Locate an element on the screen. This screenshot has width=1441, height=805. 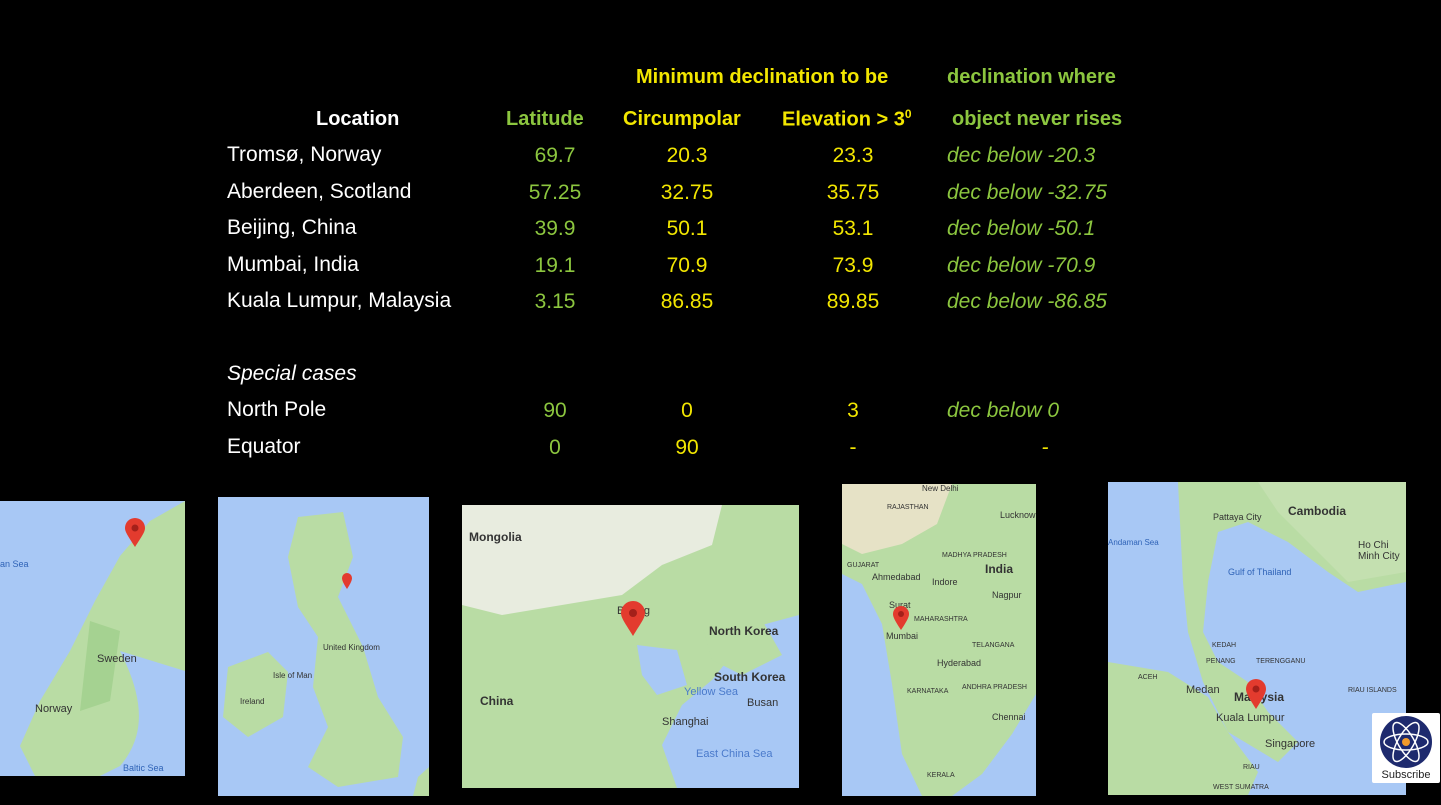
map-label: WEST SUMATRA is located at coordinates (1241, 787).